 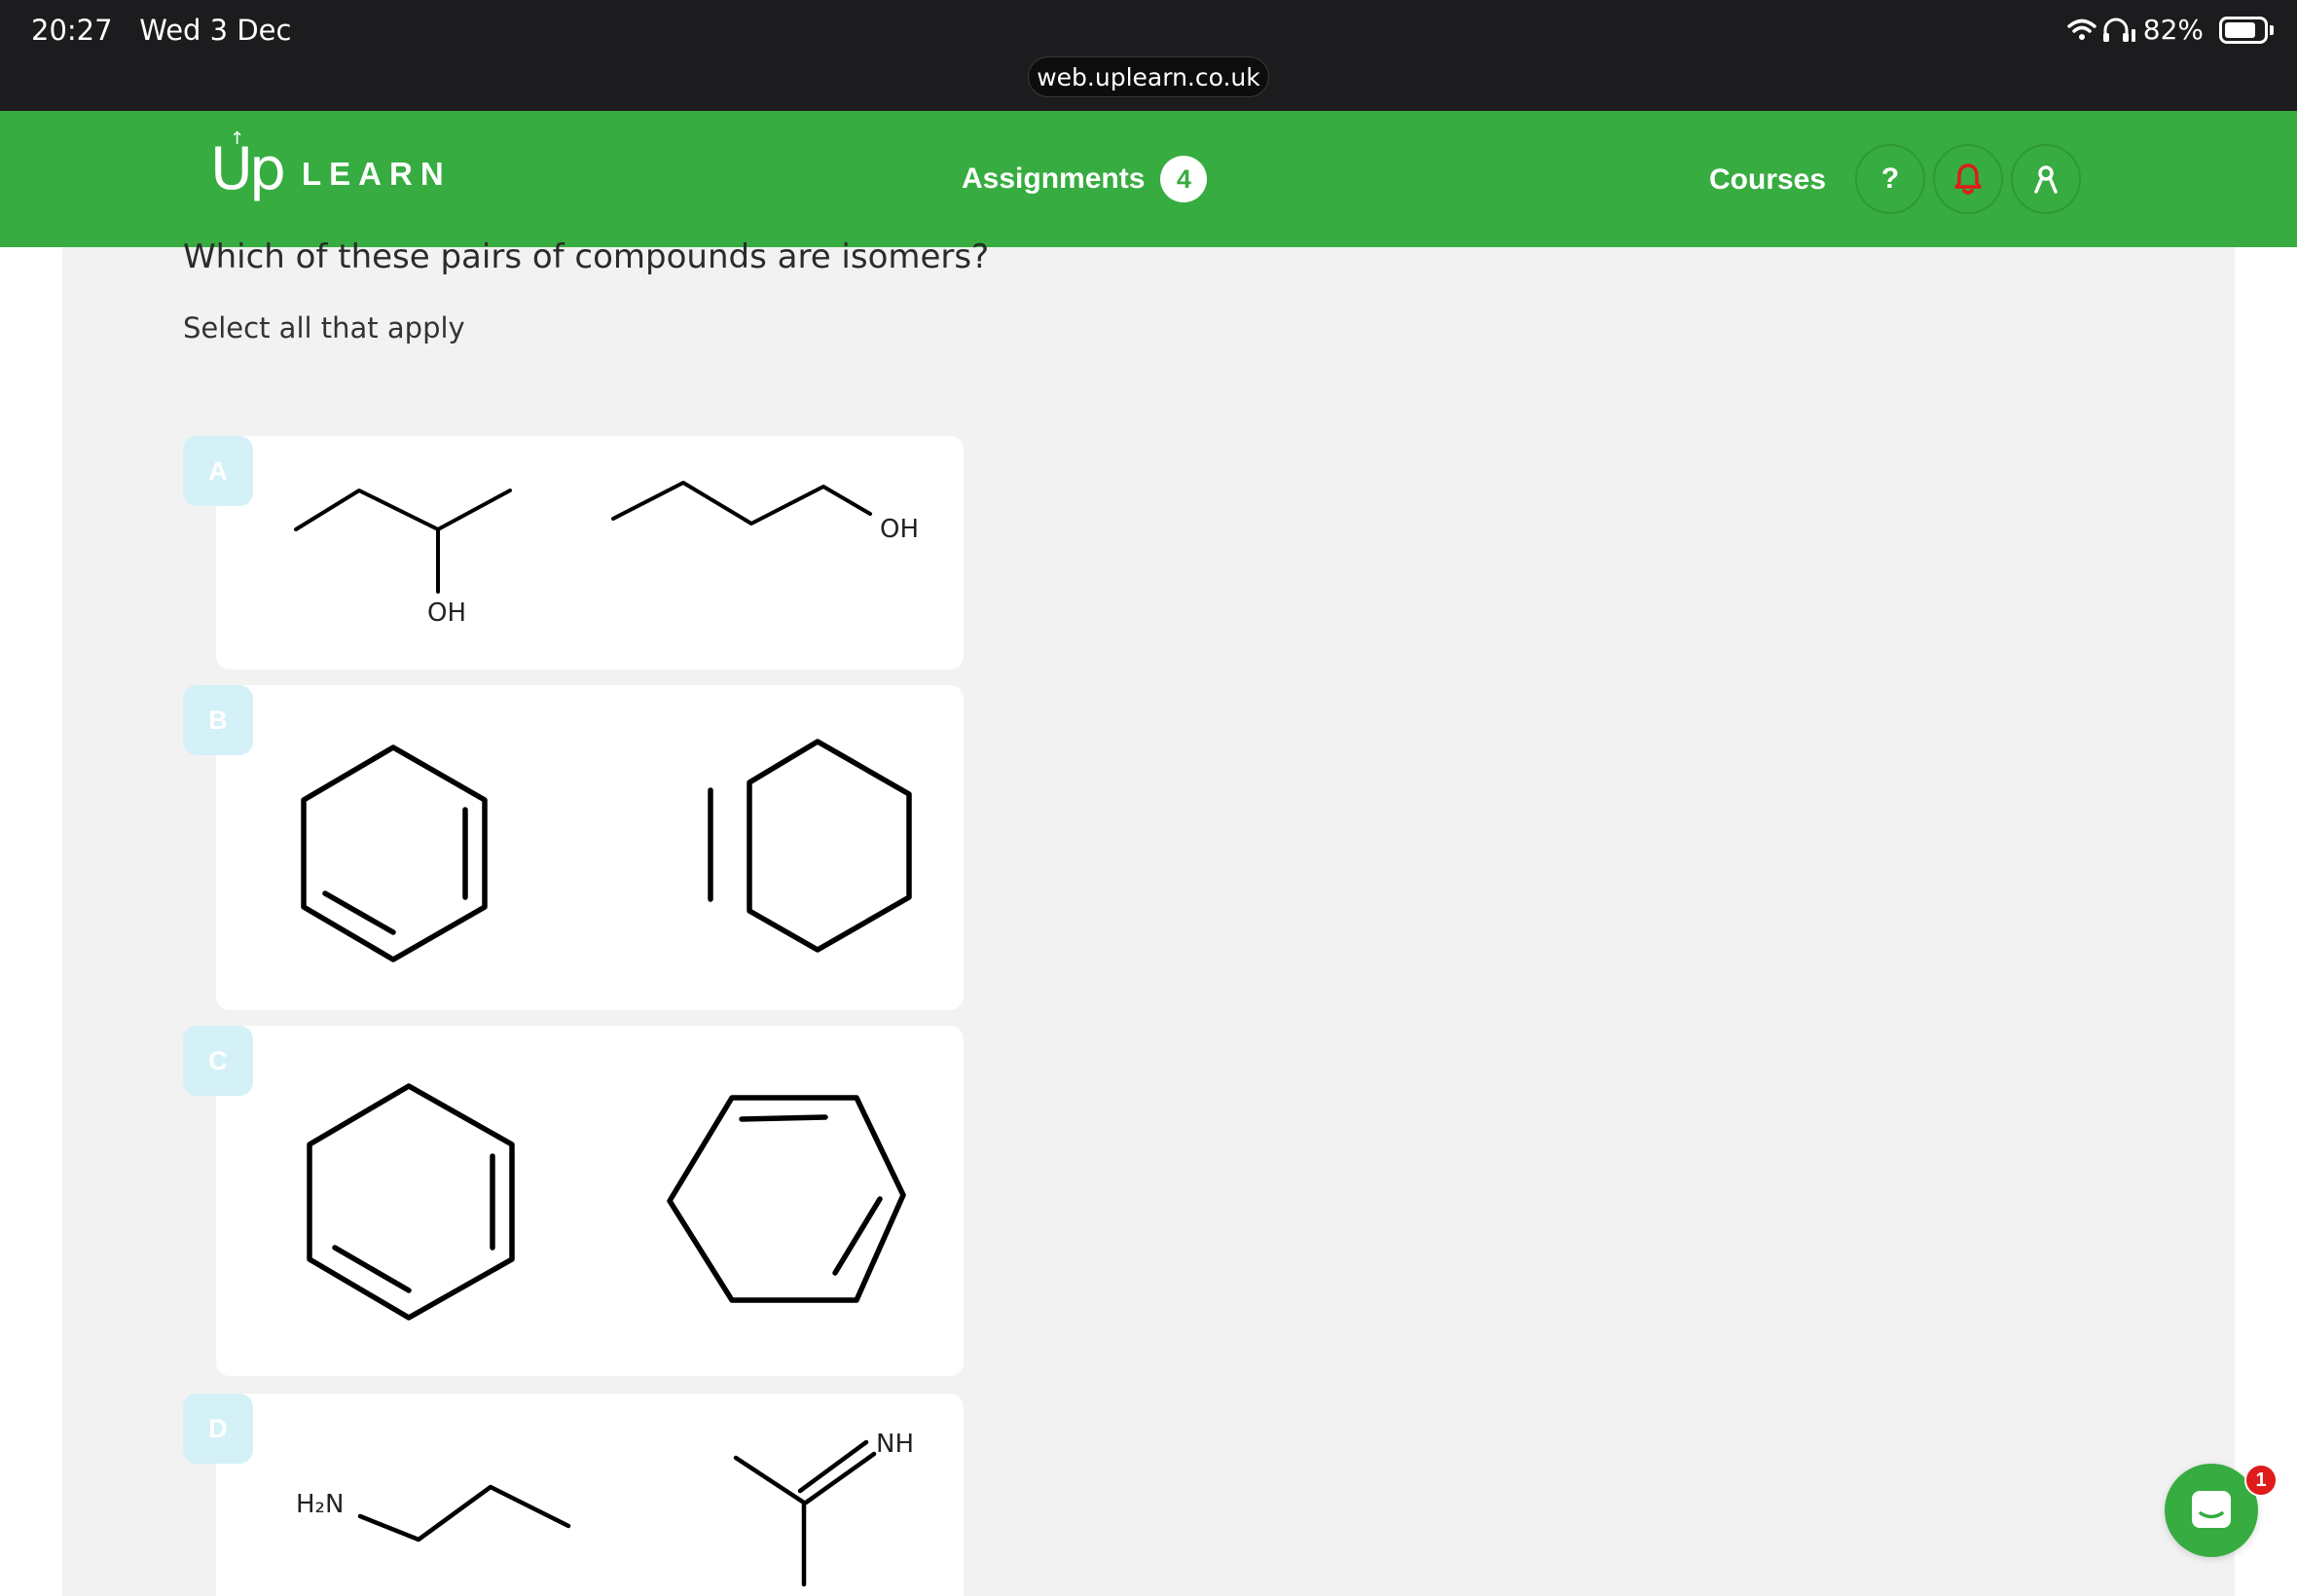 I want to click on wifi-icon, so click(x=2081, y=29).